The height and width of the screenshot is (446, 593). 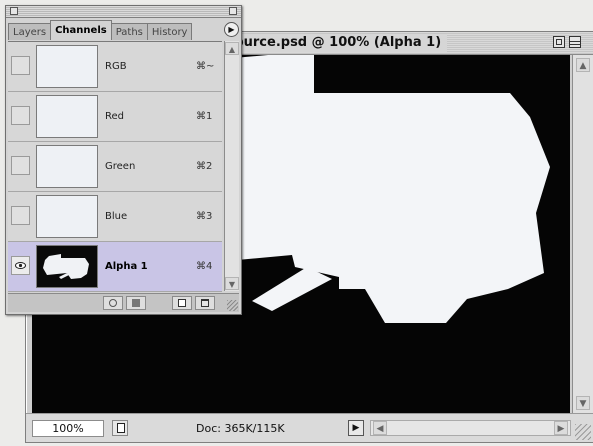 I want to click on scroll-left-arrow: ◀, so click(x=380, y=428).